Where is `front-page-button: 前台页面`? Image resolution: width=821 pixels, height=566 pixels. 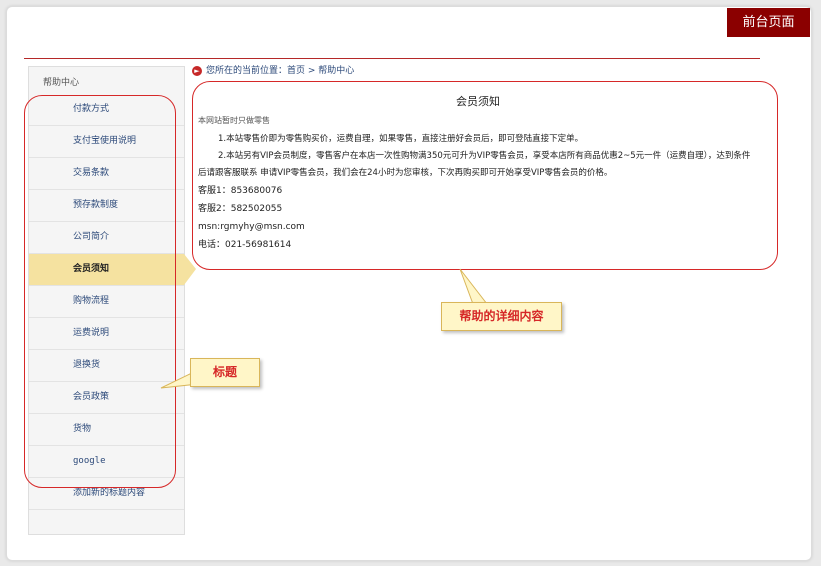
front-page-button: 前台页面 is located at coordinates (768, 22).